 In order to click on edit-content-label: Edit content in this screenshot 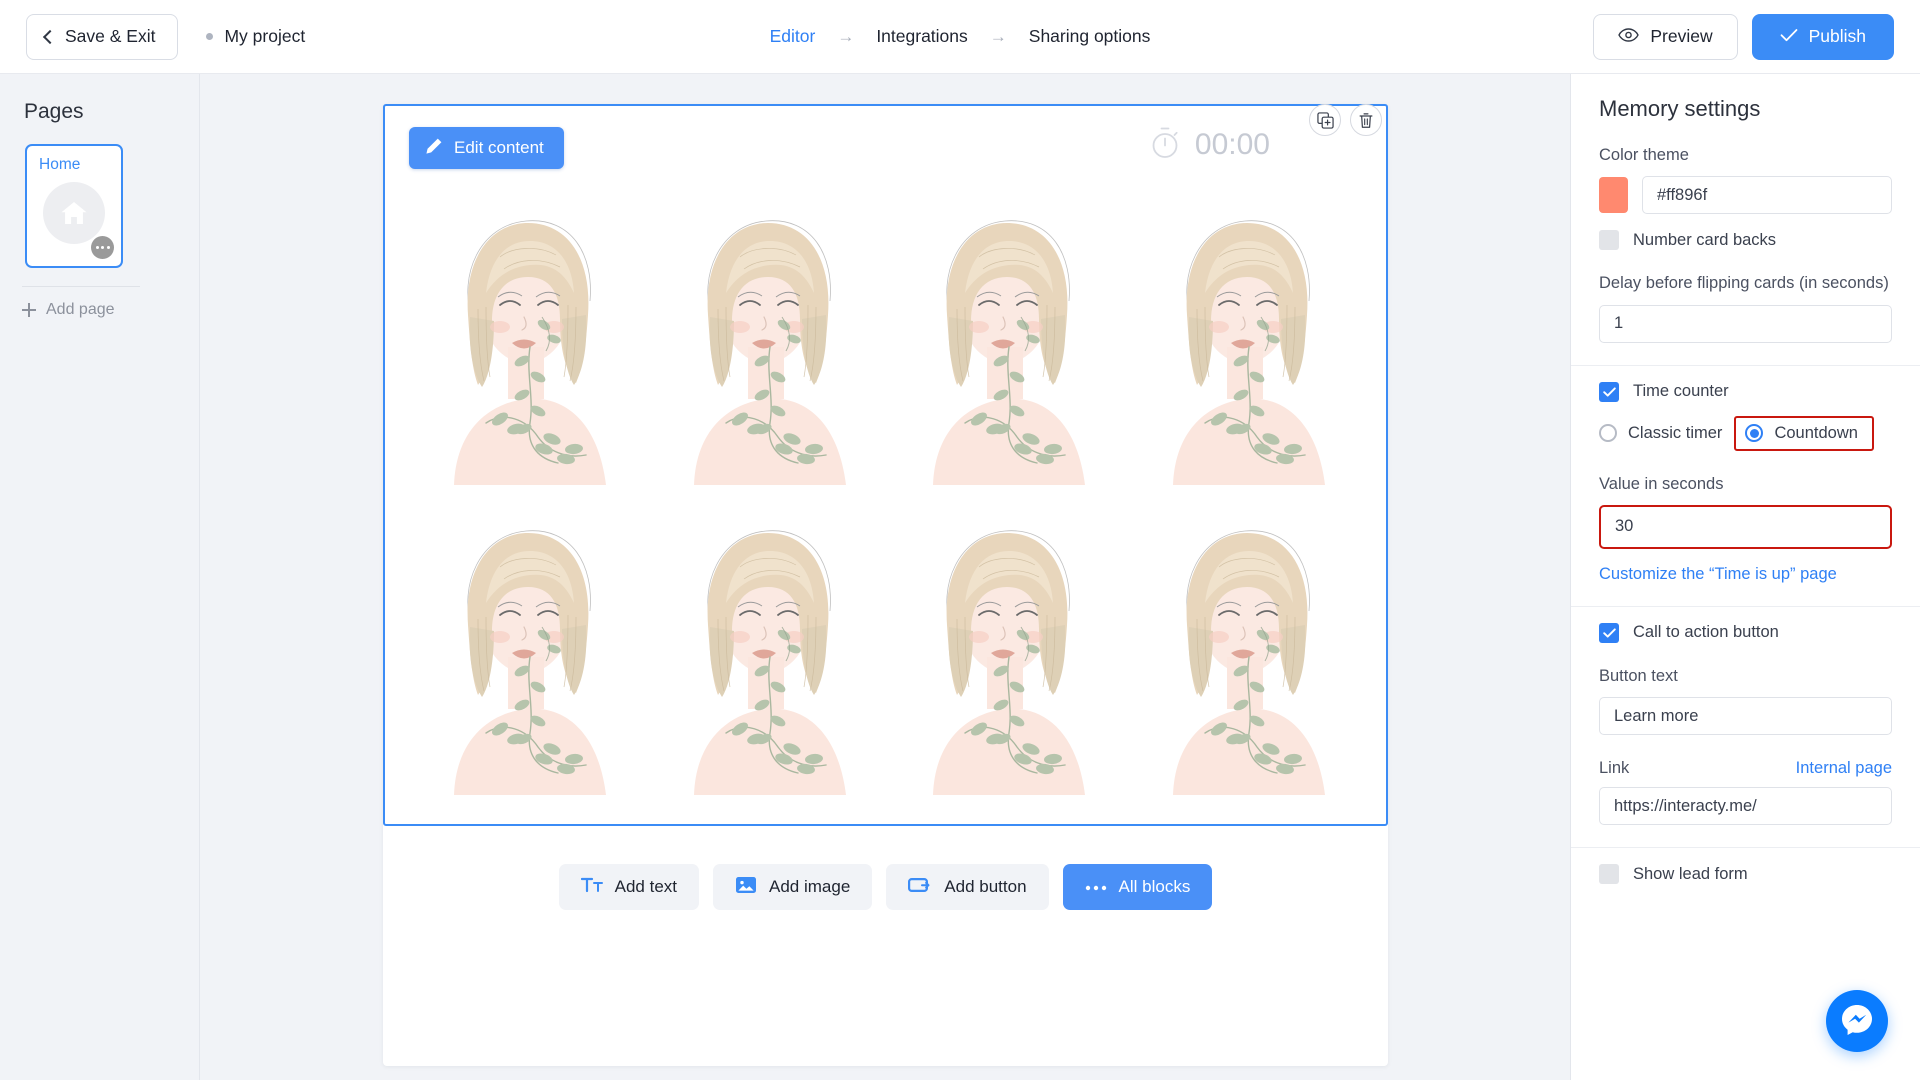, I will do `click(499, 147)`.